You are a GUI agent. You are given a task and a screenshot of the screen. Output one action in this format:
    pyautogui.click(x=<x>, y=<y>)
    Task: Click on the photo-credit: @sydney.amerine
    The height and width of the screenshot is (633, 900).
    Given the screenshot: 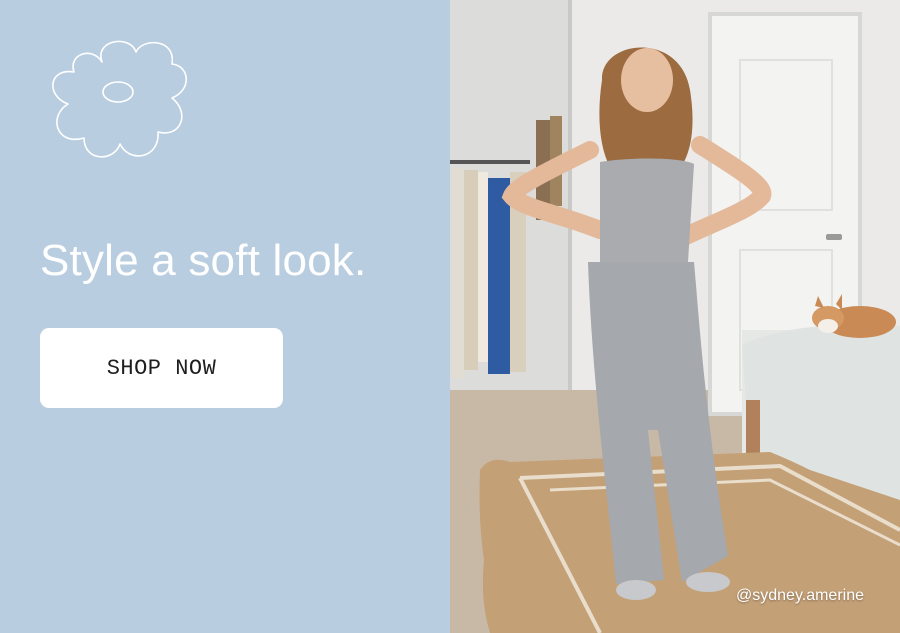 What is the action you would take?
    pyautogui.click(x=800, y=595)
    